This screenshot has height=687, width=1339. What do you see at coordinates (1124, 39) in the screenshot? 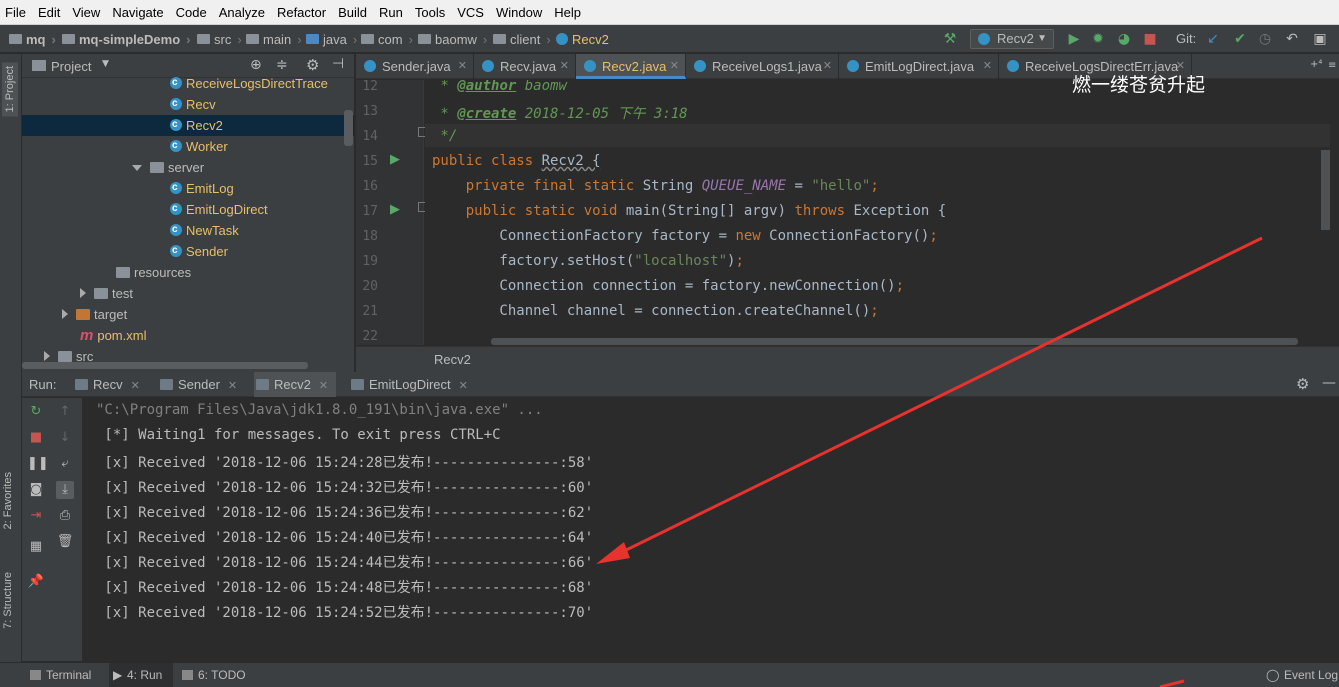
I see `coverage-icon: ◕` at bounding box center [1124, 39].